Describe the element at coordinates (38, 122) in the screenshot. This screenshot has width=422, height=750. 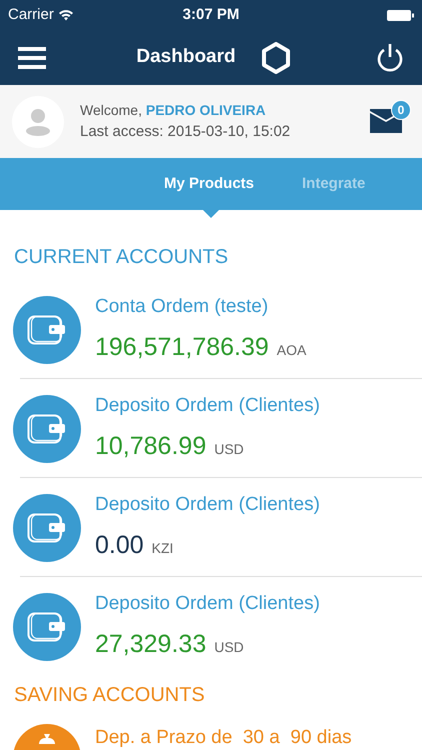
I see `avatar-icon` at that location.